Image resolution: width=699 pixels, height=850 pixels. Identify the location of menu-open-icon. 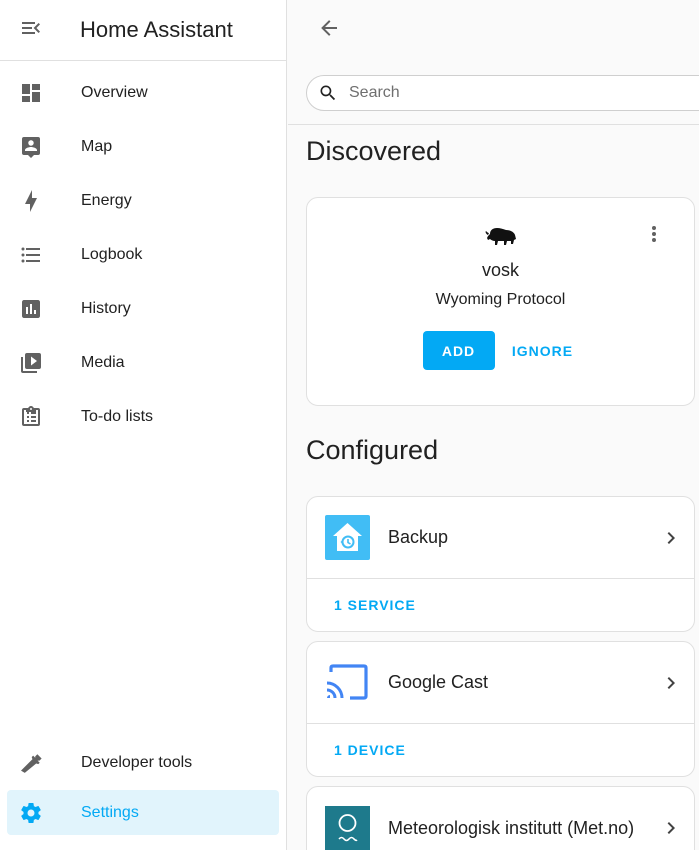
(31, 30).